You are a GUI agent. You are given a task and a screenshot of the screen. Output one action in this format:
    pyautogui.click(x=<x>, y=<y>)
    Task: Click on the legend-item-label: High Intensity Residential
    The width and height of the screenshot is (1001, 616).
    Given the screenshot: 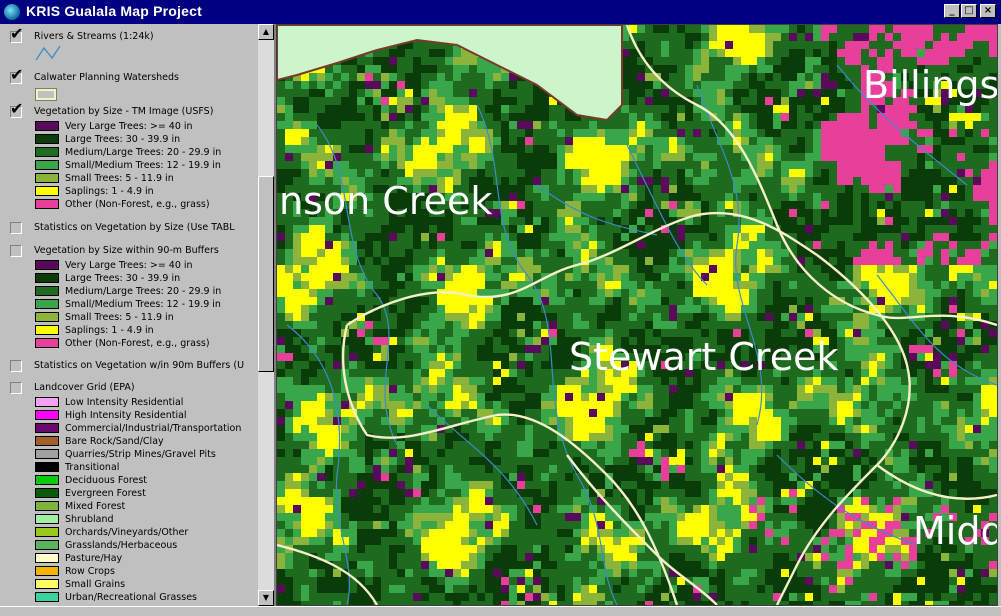 What is the action you would take?
    pyautogui.click(x=126, y=415)
    